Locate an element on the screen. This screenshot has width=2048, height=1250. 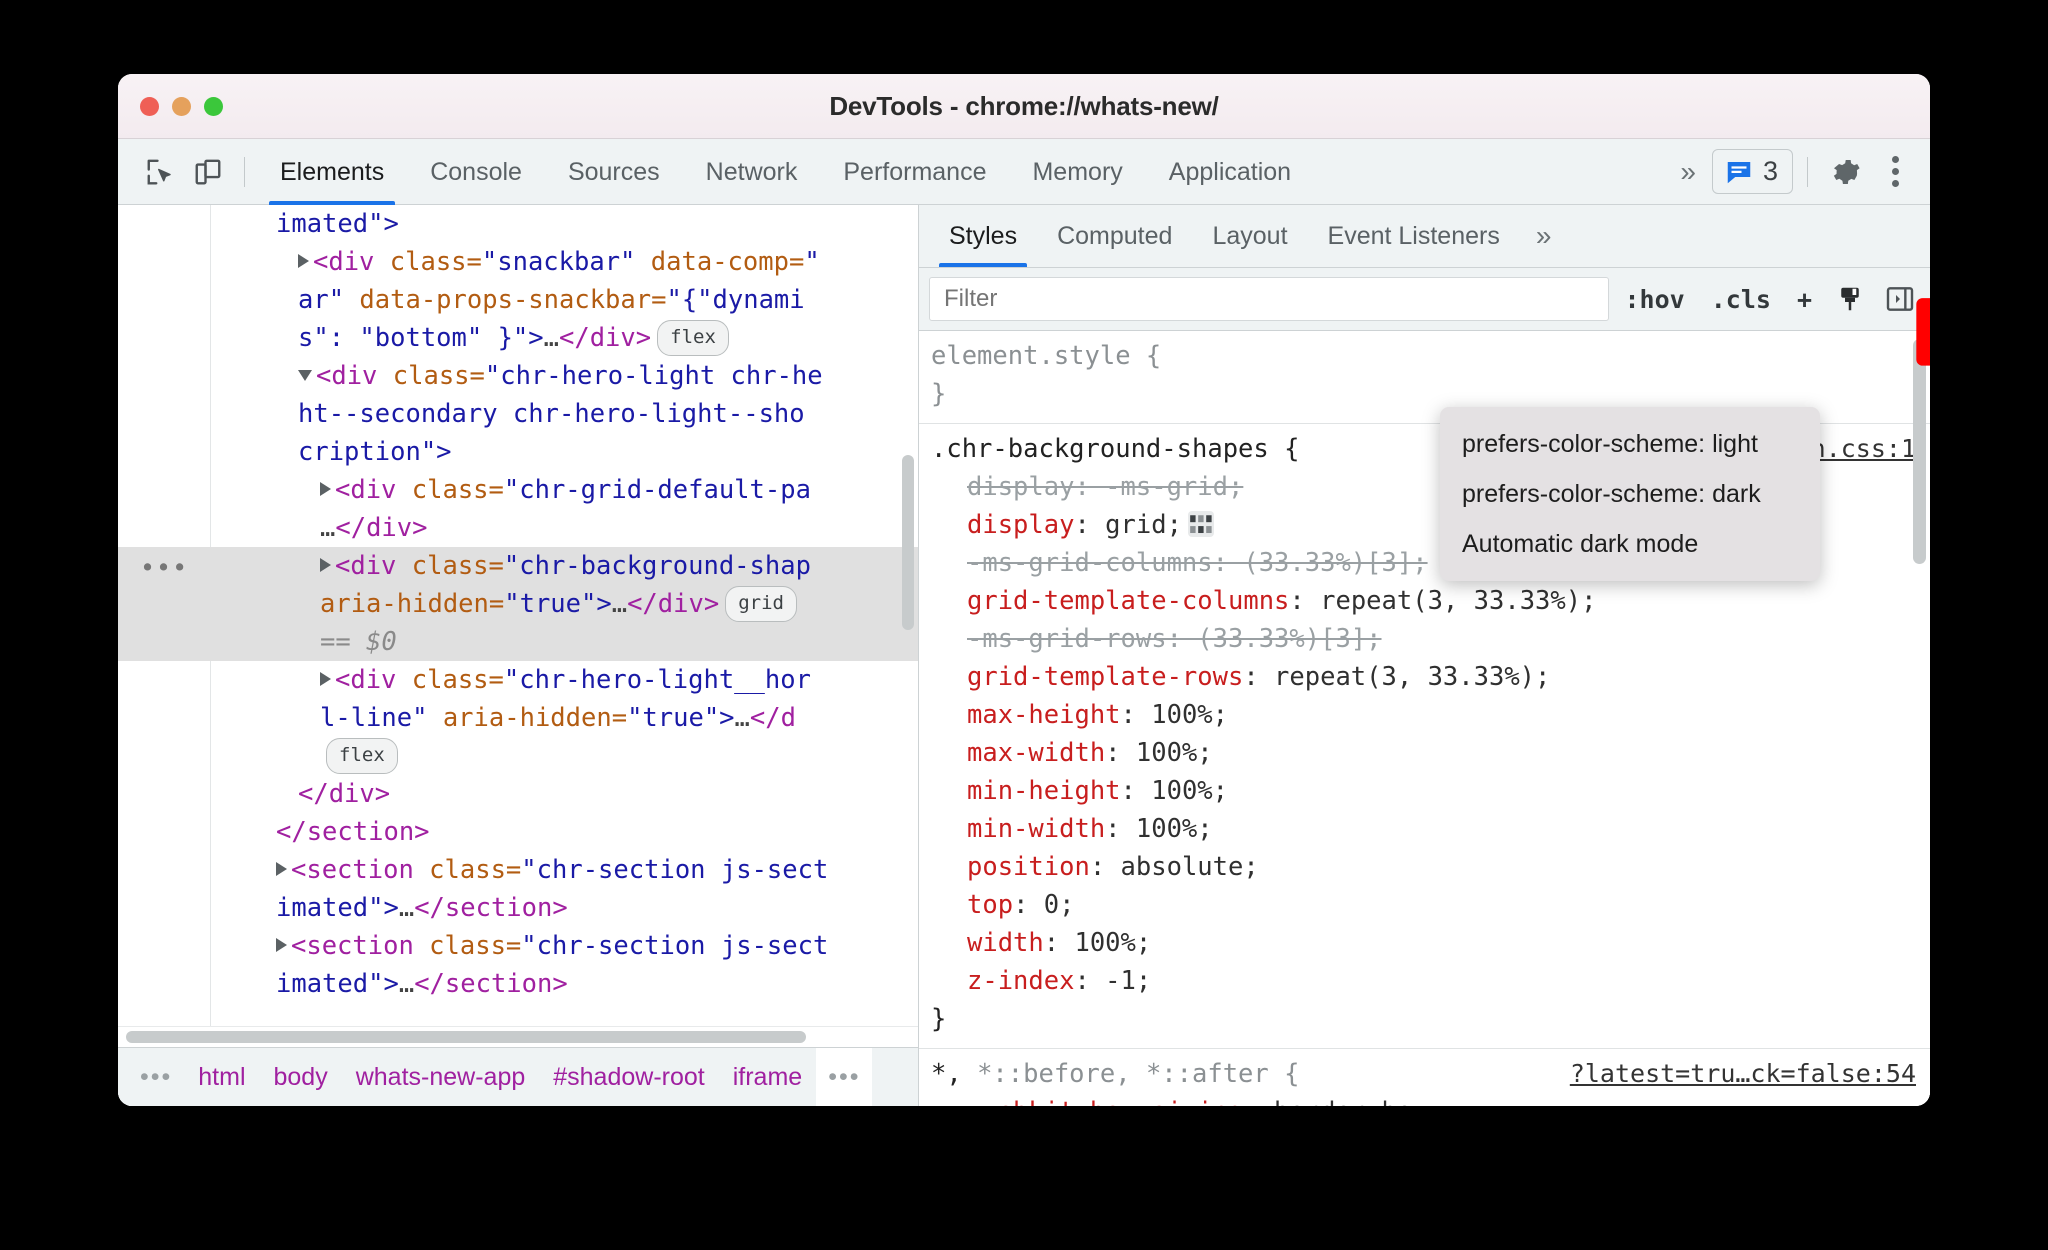
css-declaration: grid-template-rows: repeat(3, 33.33%); is located at coordinates (1424, 677).